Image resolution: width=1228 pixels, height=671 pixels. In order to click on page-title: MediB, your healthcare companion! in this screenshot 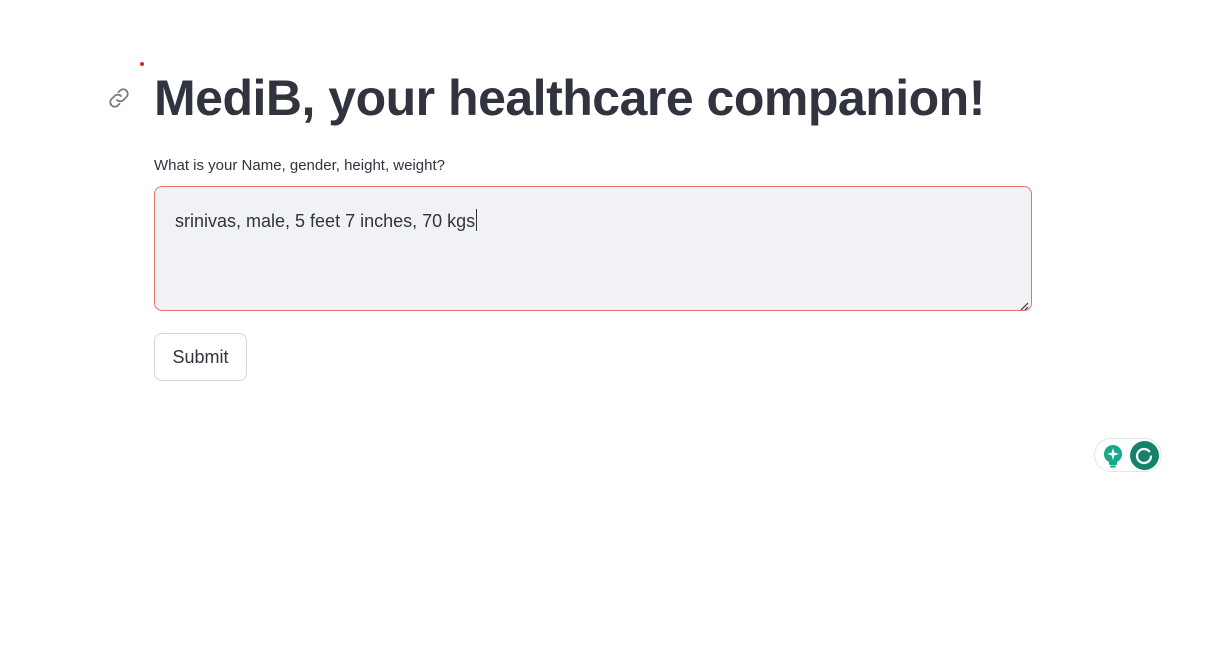, I will do `click(569, 98)`.